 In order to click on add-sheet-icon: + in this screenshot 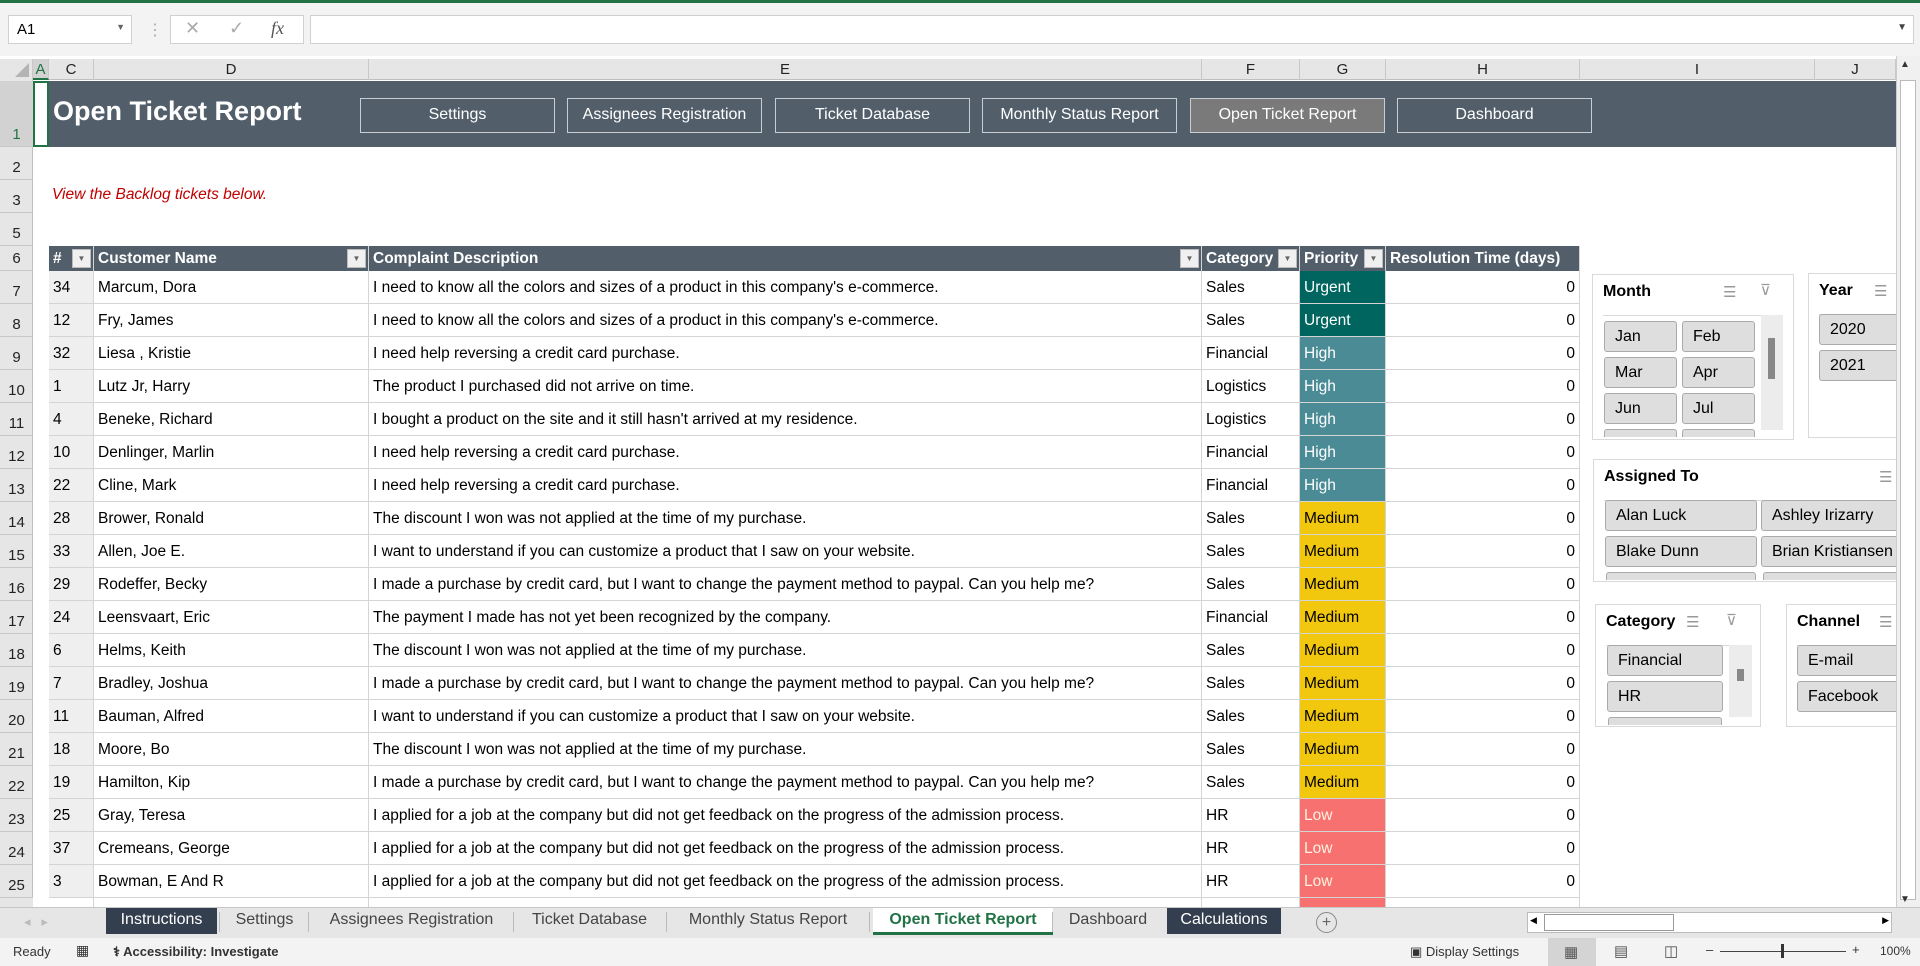, I will do `click(1326, 922)`.